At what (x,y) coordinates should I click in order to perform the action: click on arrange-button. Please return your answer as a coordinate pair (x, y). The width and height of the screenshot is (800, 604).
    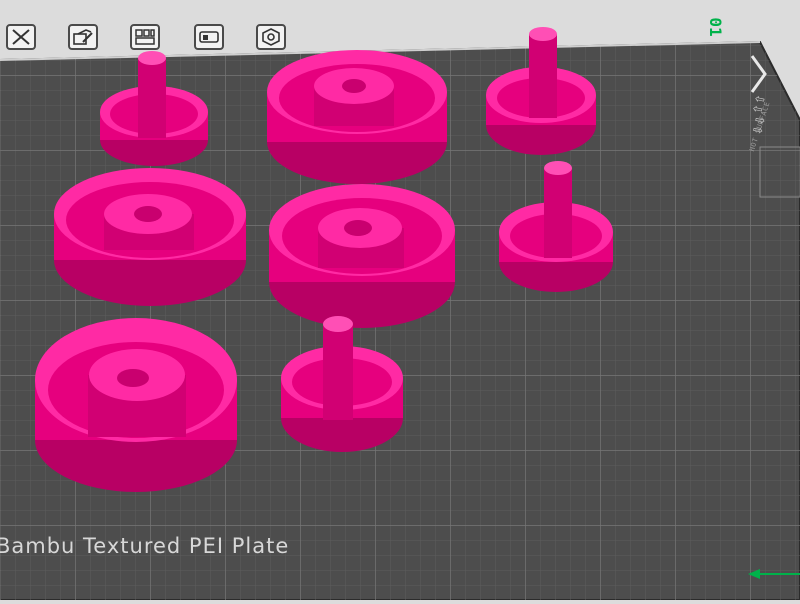
    Looking at the image, I should click on (145, 37).